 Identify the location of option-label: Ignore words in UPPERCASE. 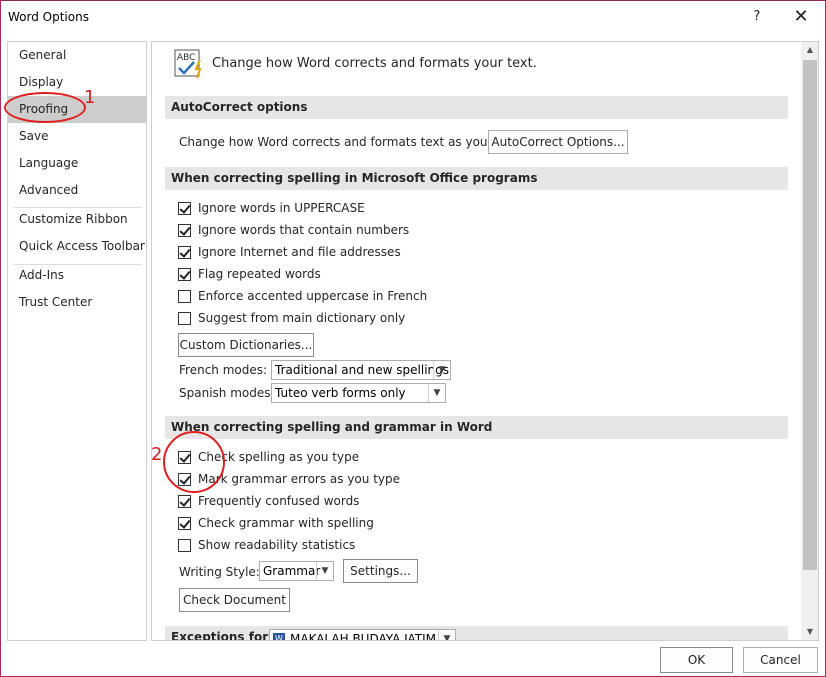
(281, 208).